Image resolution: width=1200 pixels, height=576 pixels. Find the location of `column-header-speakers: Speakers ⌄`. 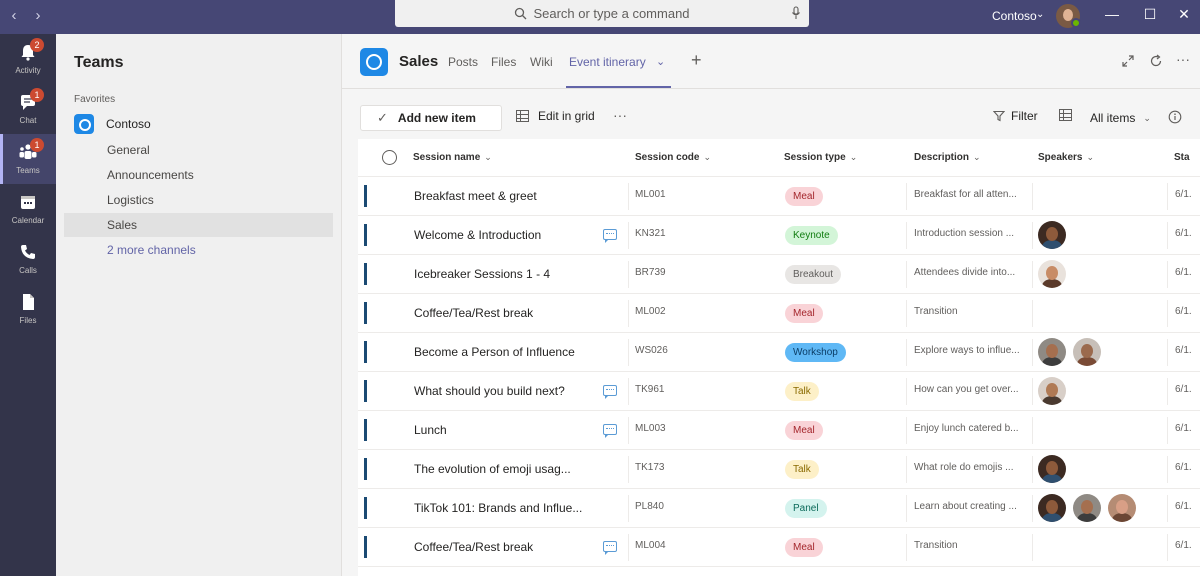

column-header-speakers: Speakers ⌄ is located at coordinates (1066, 157).